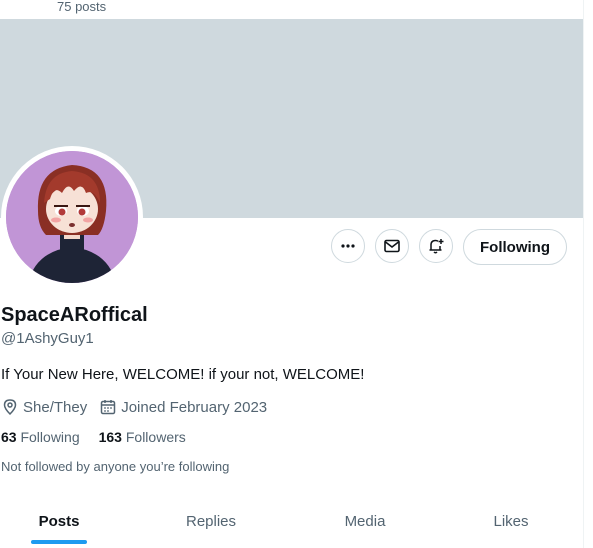 The width and height of the screenshot is (593, 548). I want to click on avatar-illustration, so click(72, 217).